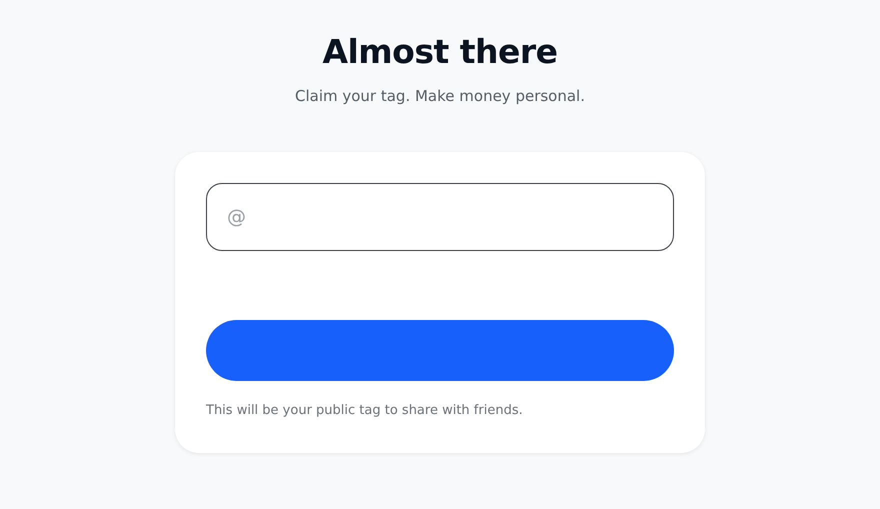  What do you see at coordinates (236, 217) in the screenshot?
I see `at-prefix: @` at bounding box center [236, 217].